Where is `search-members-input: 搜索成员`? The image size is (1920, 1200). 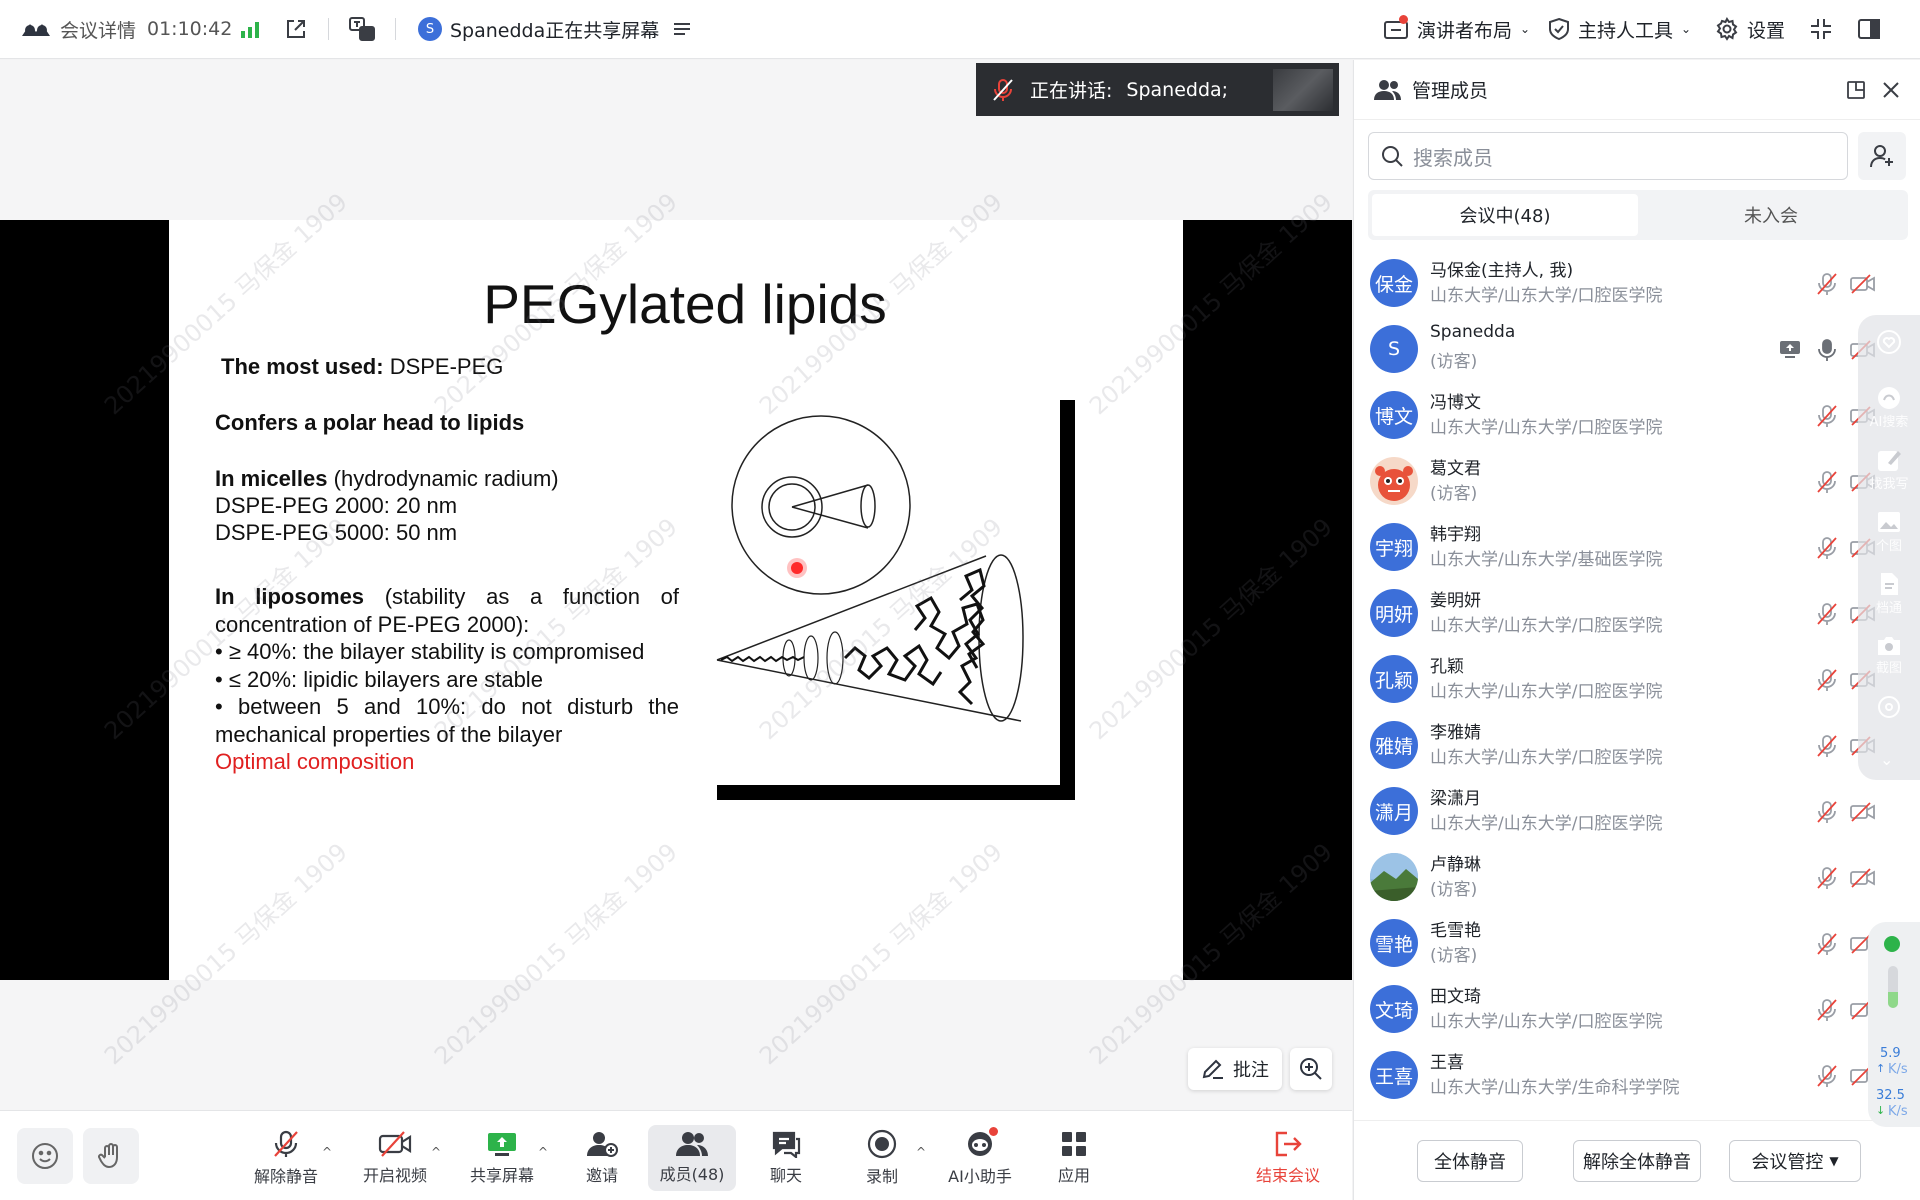
search-members-input: 搜索成员 is located at coordinates (1608, 156).